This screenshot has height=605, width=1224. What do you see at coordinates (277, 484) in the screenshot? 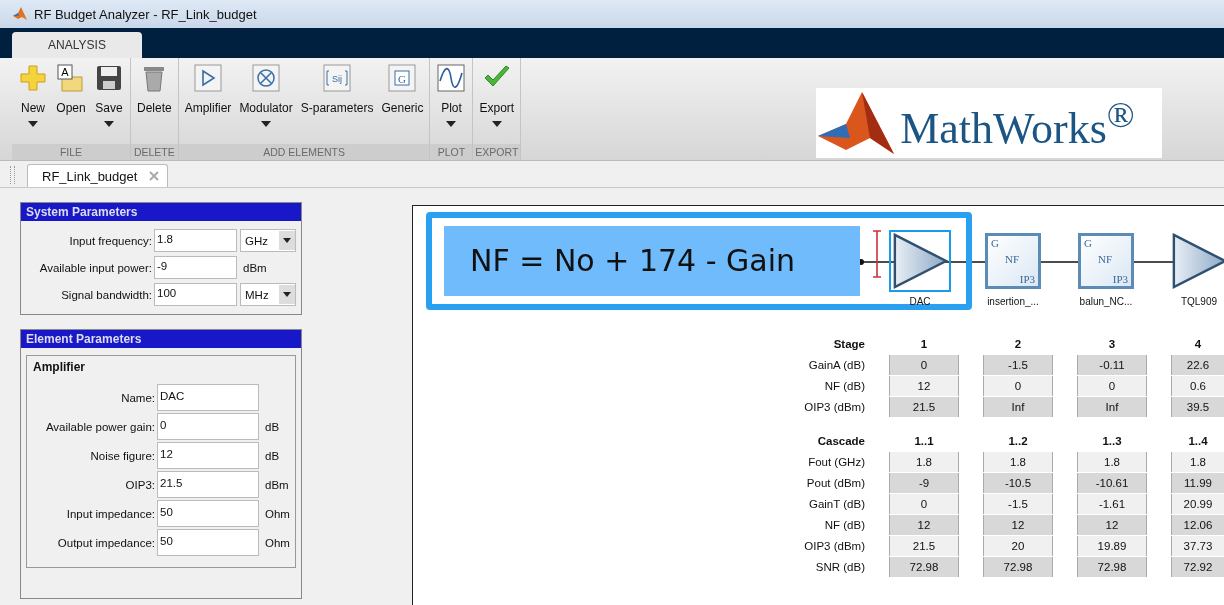
I see `unit-label: dBm` at bounding box center [277, 484].